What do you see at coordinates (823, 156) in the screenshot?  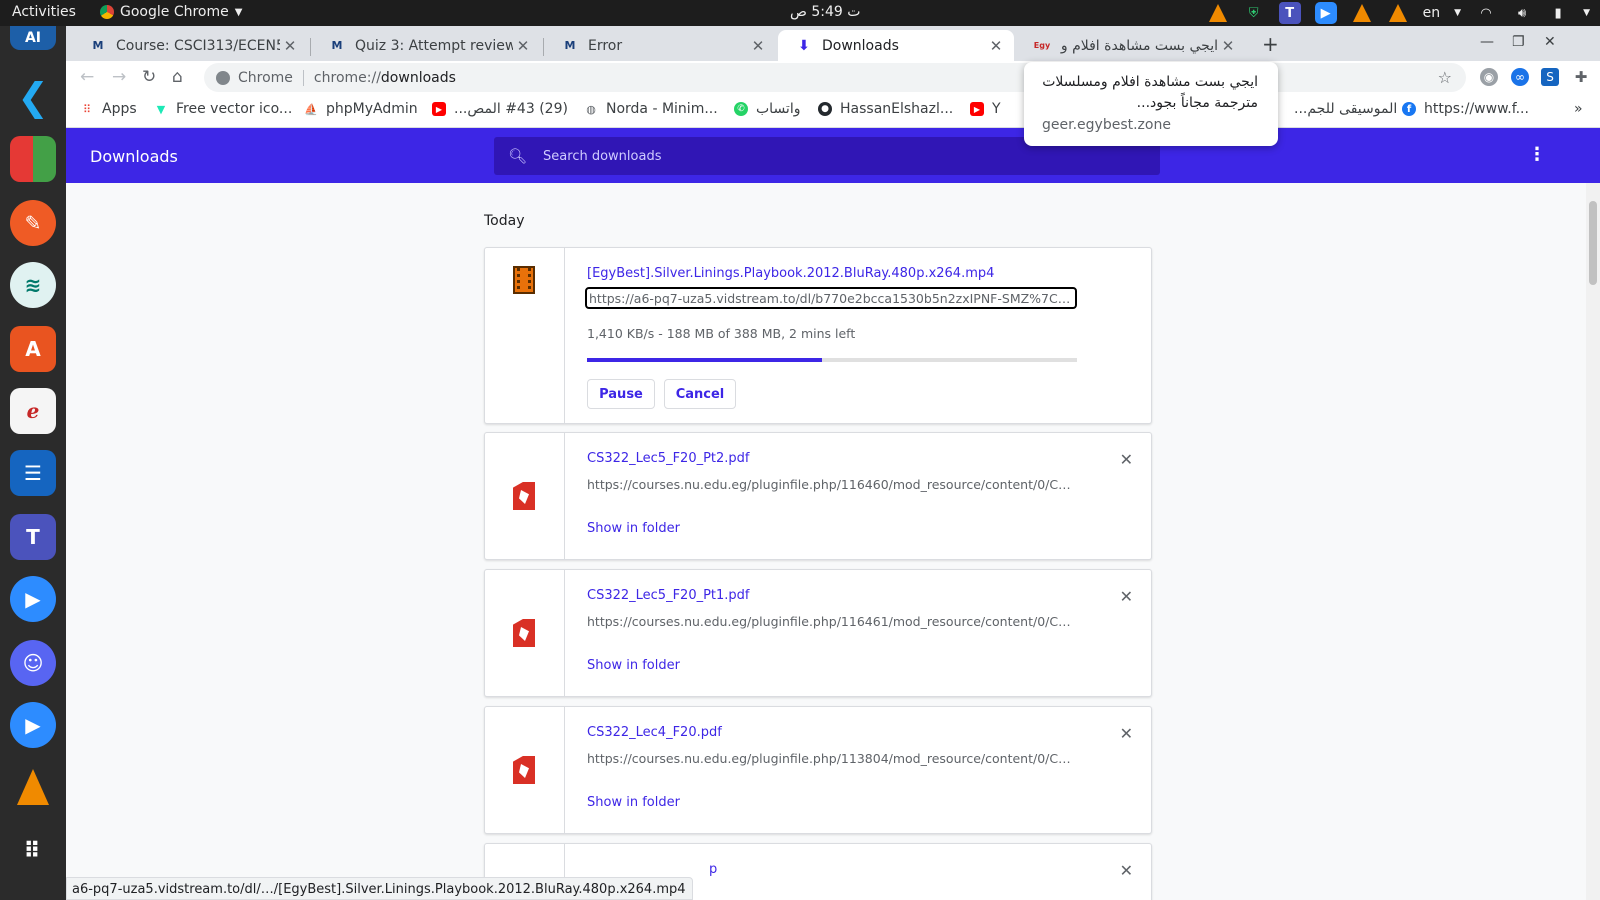 I see `search-input` at bounding box center [823, 156].